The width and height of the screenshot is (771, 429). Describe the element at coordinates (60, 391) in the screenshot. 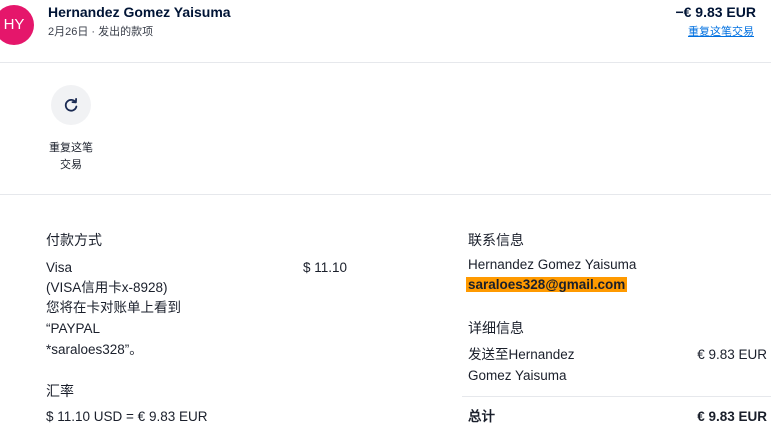

I see `exchange-rate-title: 汇率` at that location.